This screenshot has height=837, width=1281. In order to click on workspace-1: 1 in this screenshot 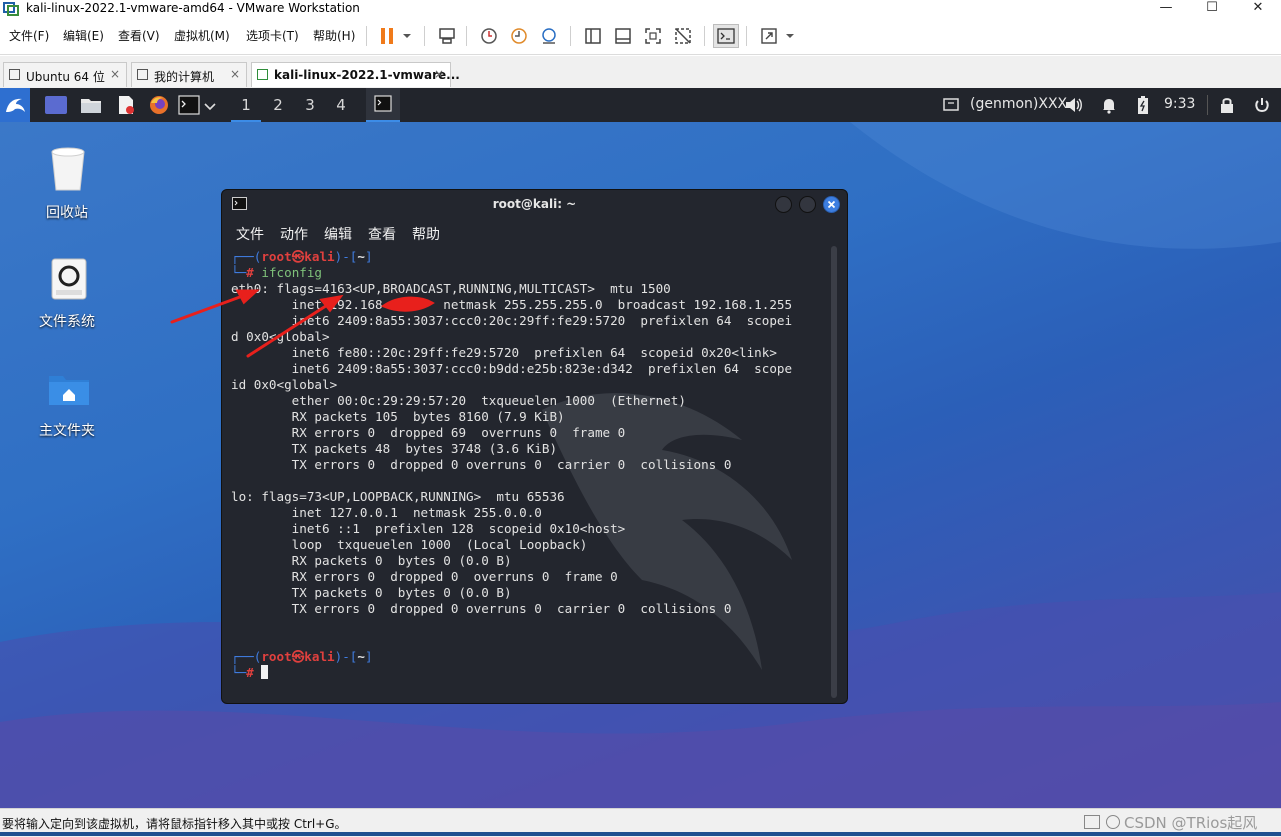, I will do `click(246, 105)`.